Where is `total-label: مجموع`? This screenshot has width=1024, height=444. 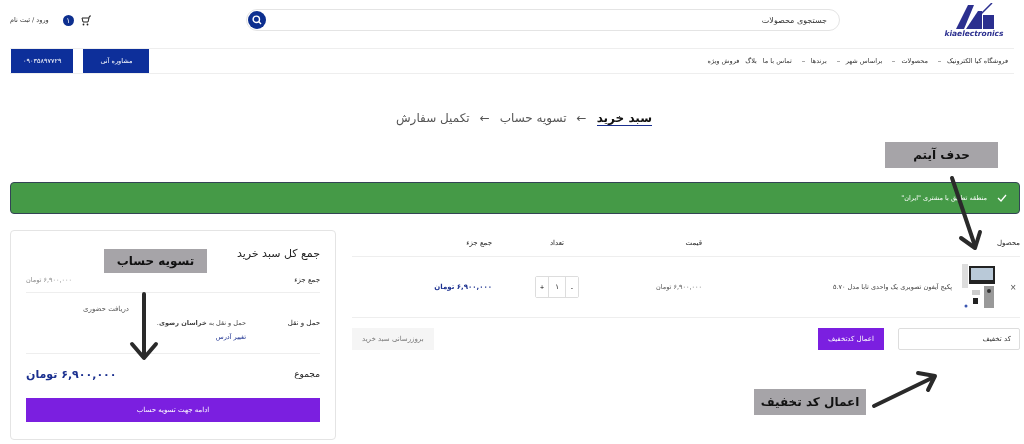 total-label: مجموع is located at coordinates (307, 374).